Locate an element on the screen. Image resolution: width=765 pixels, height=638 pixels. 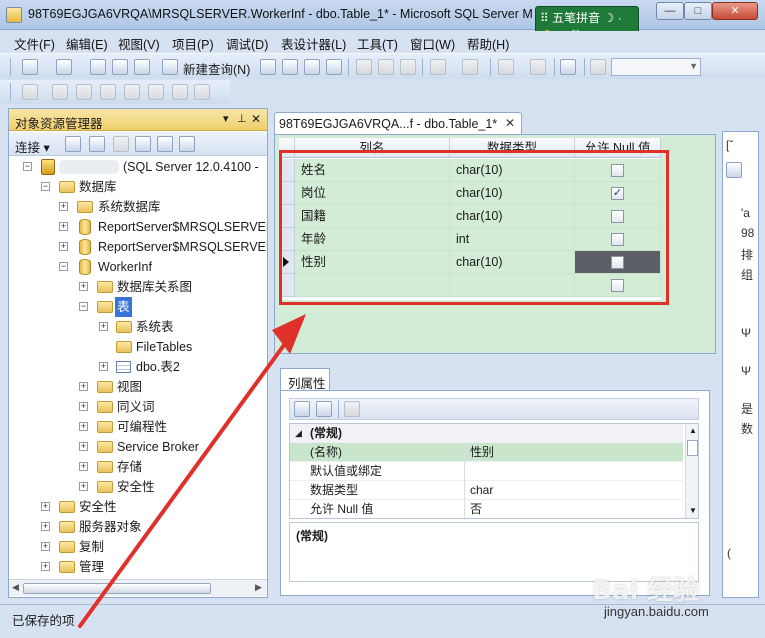
cell-allow-nulls: ✓ is located at coordinates (618, 193).